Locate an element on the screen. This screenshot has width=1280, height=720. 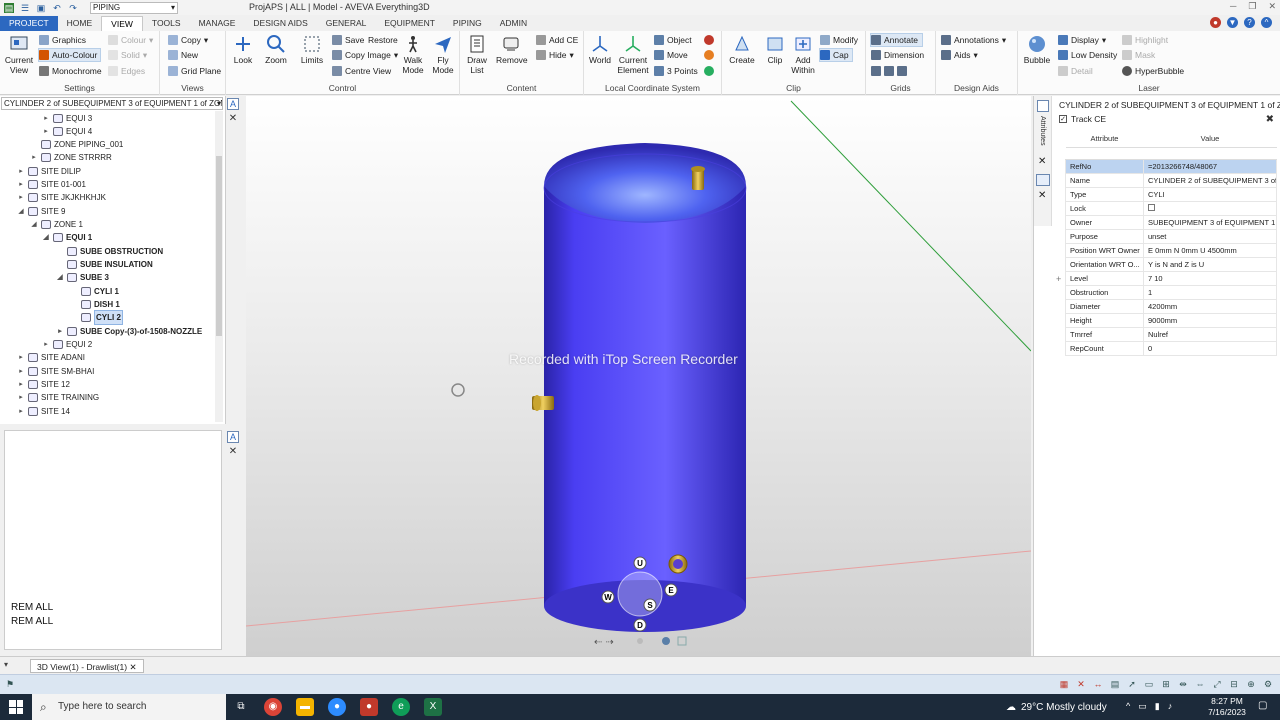
highlight-button: Highlight is located at coordinates (1145, 40).